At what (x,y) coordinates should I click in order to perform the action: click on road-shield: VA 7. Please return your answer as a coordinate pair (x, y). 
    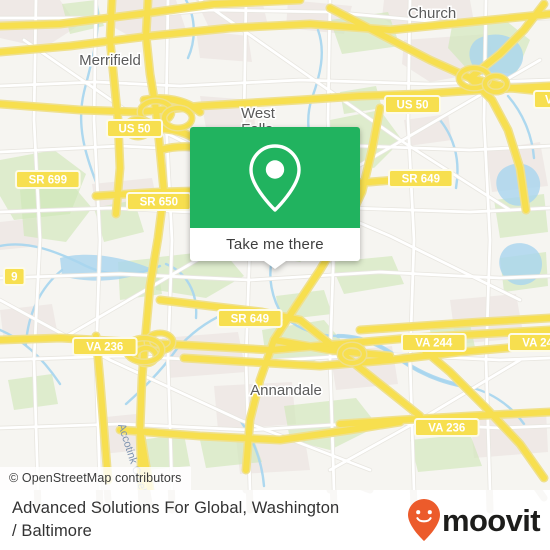
    Looking at the image, I should click on (541, 99).